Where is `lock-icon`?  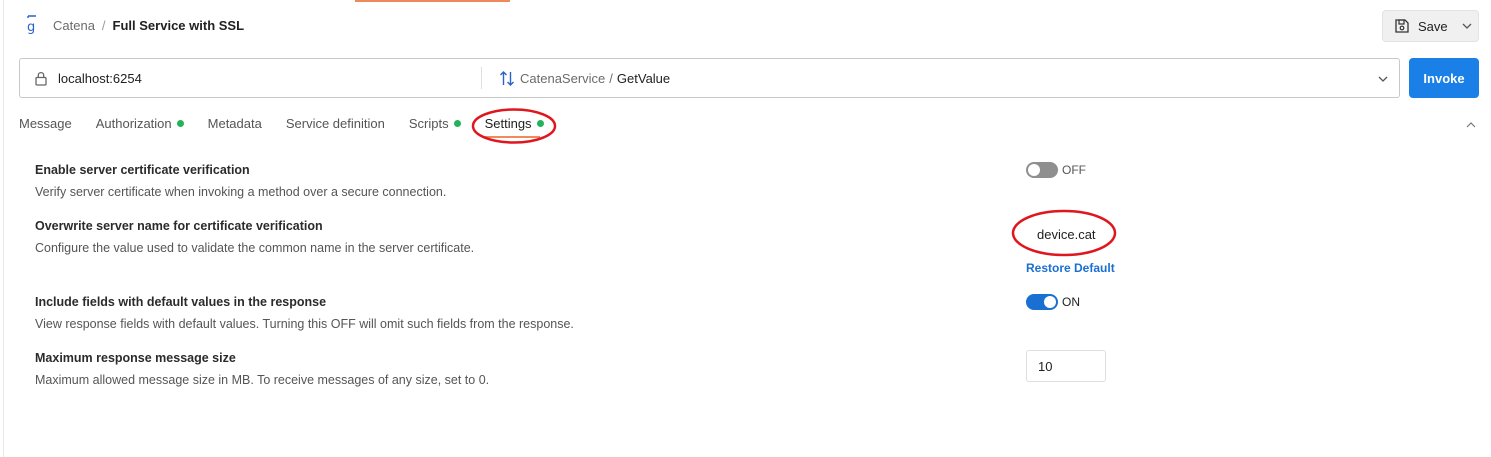
lock-icon is located at coordinates (41, 78).